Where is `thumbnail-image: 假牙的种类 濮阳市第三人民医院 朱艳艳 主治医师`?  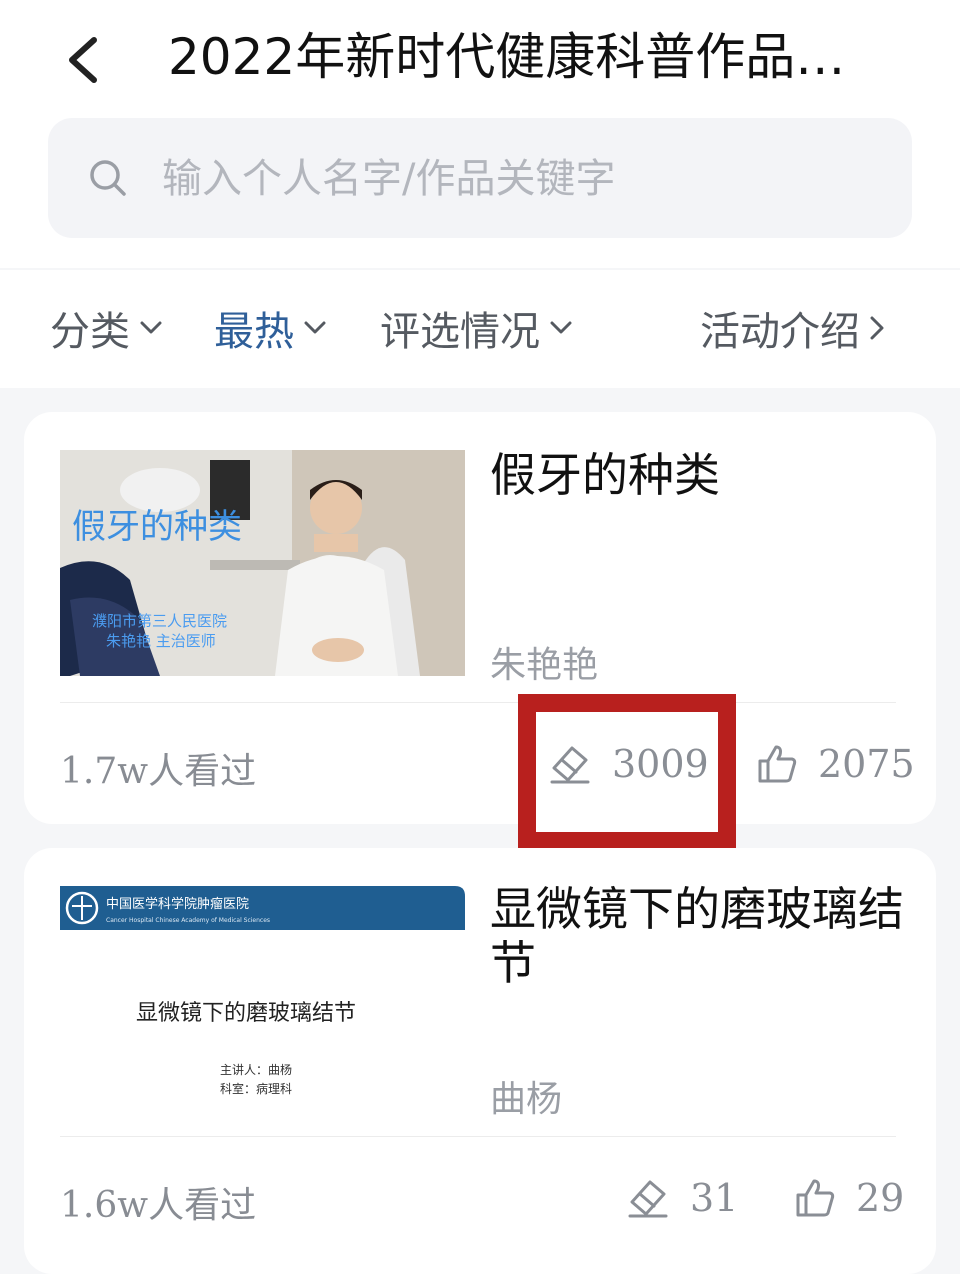
thumbnail-image: 假牙的种类 濮阳市第三人民医院 朱艳艳 主治医师 is located at coordinates (262, 563).